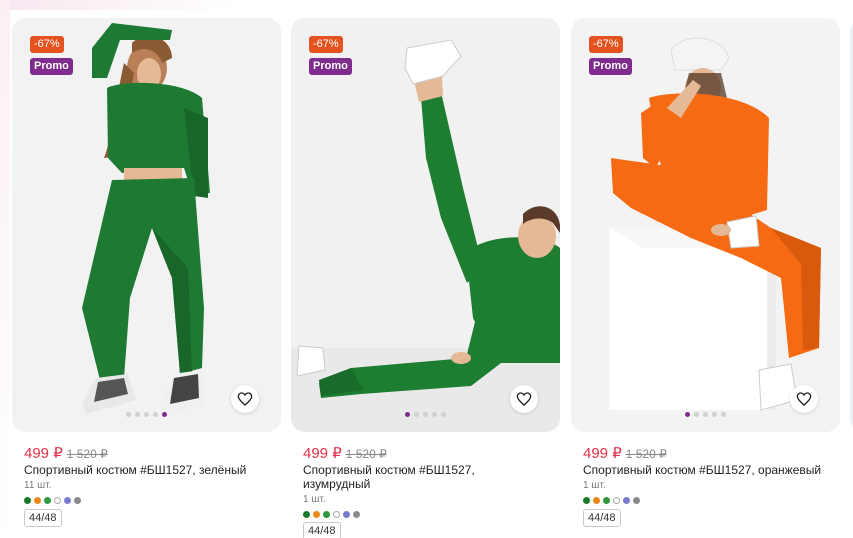 The image size is (853, 538). What do you see at coordinates (120, 5) in the screenshot?
I see `page-top-decoration` at bounding box center [120, 5].